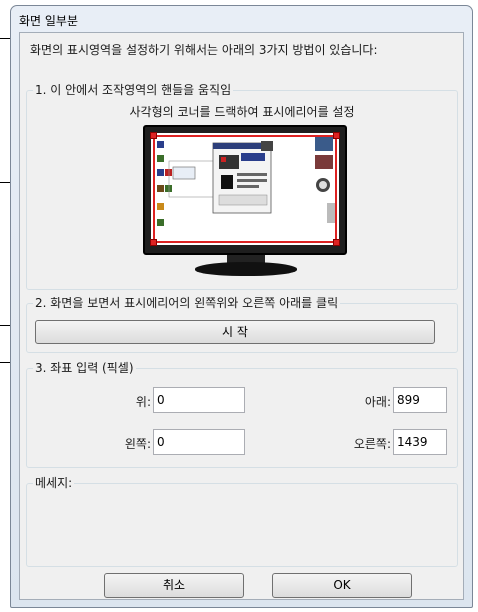 The height and width of the screenshot is (612, 478). I want to click on cancel-button: 취소, so click(174, 585).